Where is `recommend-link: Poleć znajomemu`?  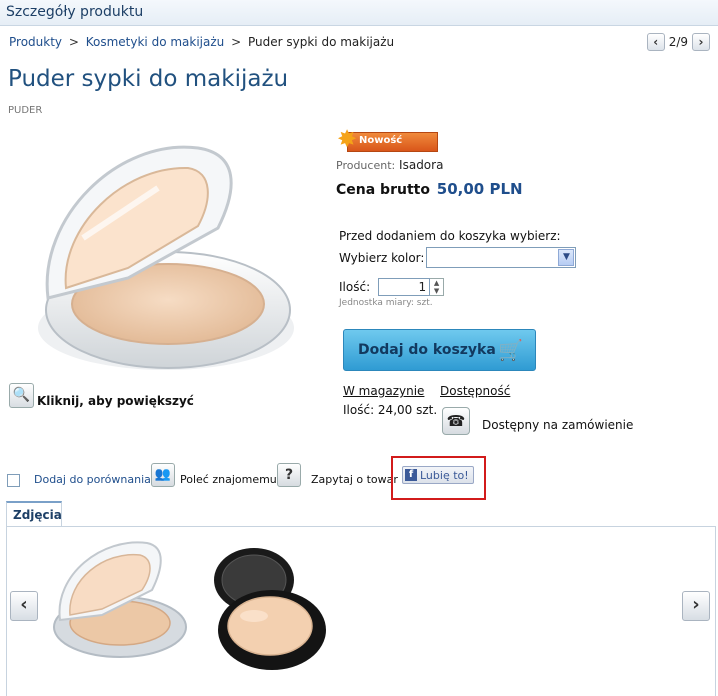 recommend-link: Poleć znajomemu is located at coordinates (228, 479).